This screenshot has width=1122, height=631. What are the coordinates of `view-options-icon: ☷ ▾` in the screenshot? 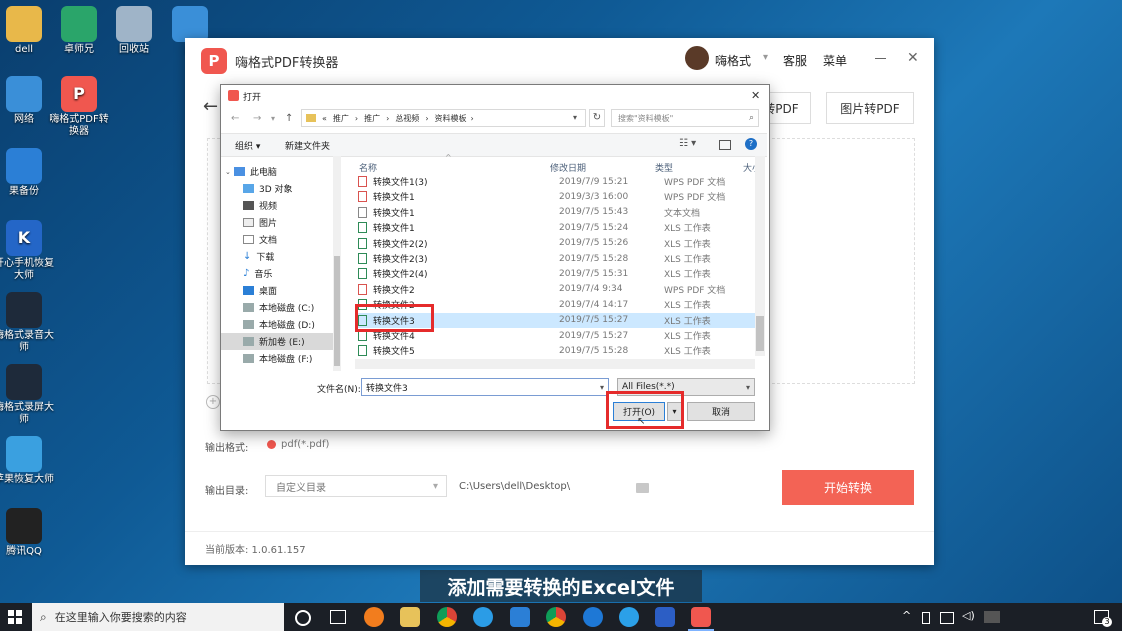 It's located at (687, 143).